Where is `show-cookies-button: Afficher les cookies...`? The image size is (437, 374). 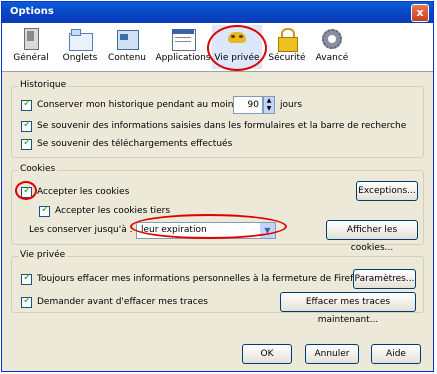 show-cookies-button: Afficher les cookies... is located at coordinates (372, 236).